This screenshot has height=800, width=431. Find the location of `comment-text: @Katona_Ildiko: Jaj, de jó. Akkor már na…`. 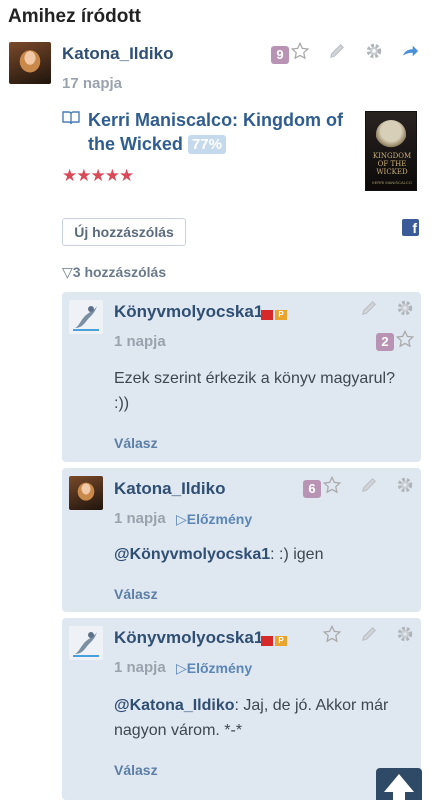

comment-text: @Katona_Ildiko: Jaj, de jó. Akkor már na… is located at coordinates (264, 718).